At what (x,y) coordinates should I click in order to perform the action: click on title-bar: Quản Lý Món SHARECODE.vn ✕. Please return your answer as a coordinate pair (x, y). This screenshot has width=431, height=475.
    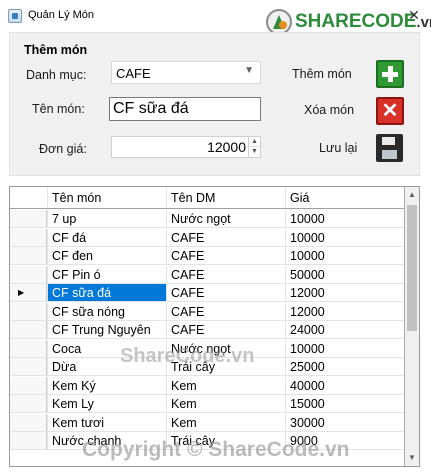
    Looking at the image, I should click on (215, 17).